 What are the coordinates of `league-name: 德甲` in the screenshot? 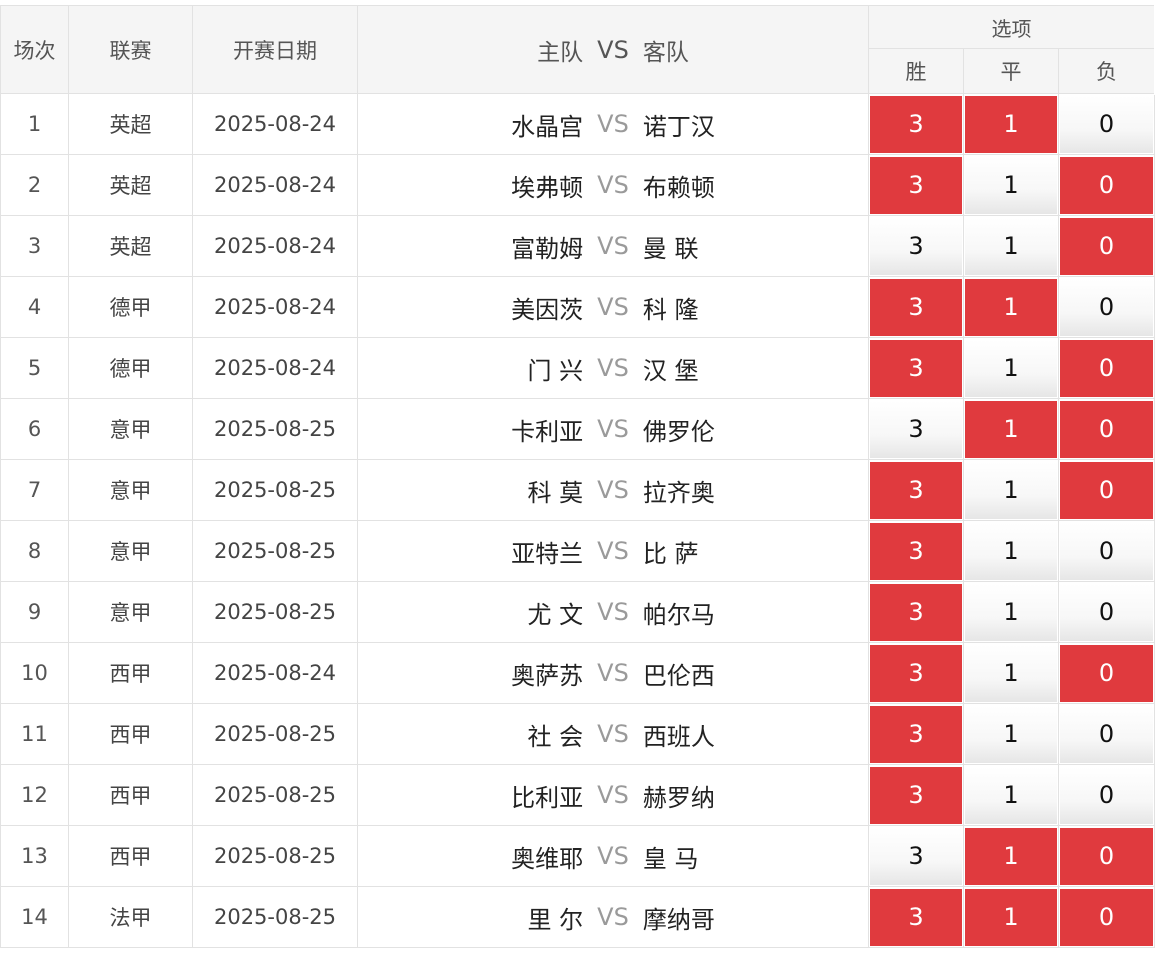 It's located at (130, 307).